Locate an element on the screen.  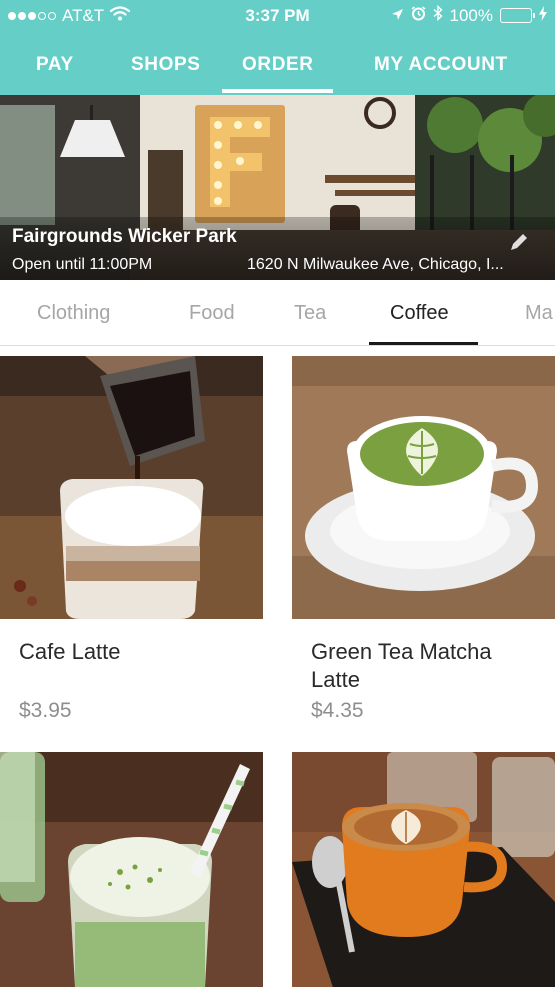
product-price: $3.95 is located at coordinates (45, 710).